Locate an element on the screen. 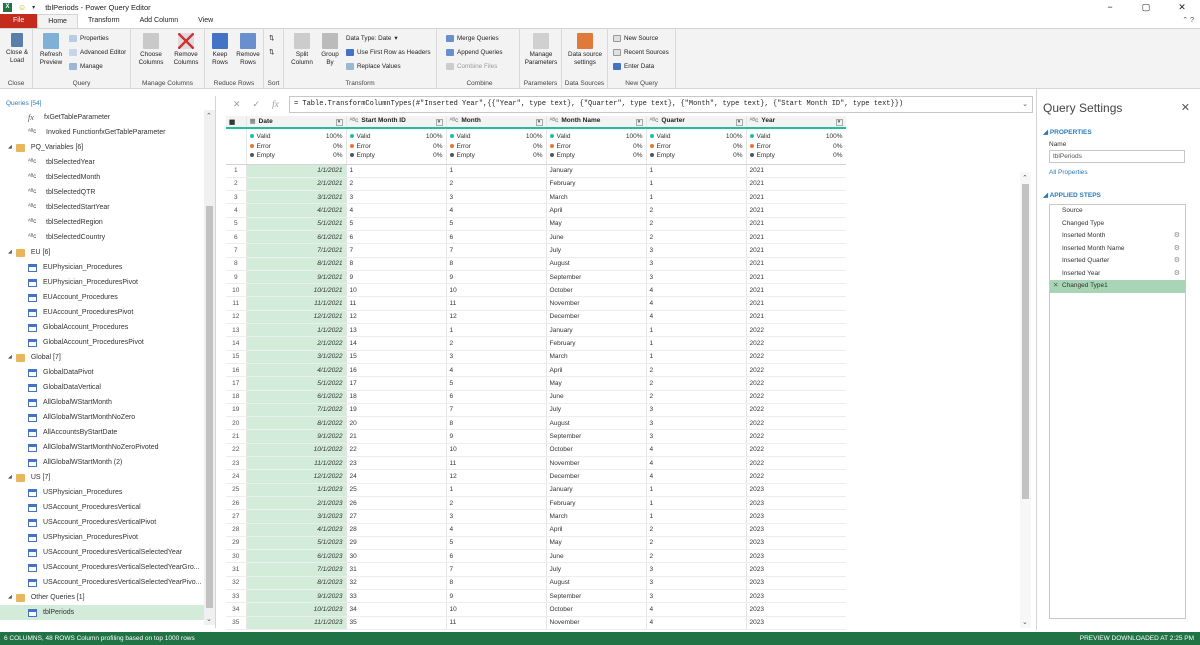 This screenshot has width=1200, height=645. manage-parameters-button: Manage Parameters is located at coordinates (541, 50).